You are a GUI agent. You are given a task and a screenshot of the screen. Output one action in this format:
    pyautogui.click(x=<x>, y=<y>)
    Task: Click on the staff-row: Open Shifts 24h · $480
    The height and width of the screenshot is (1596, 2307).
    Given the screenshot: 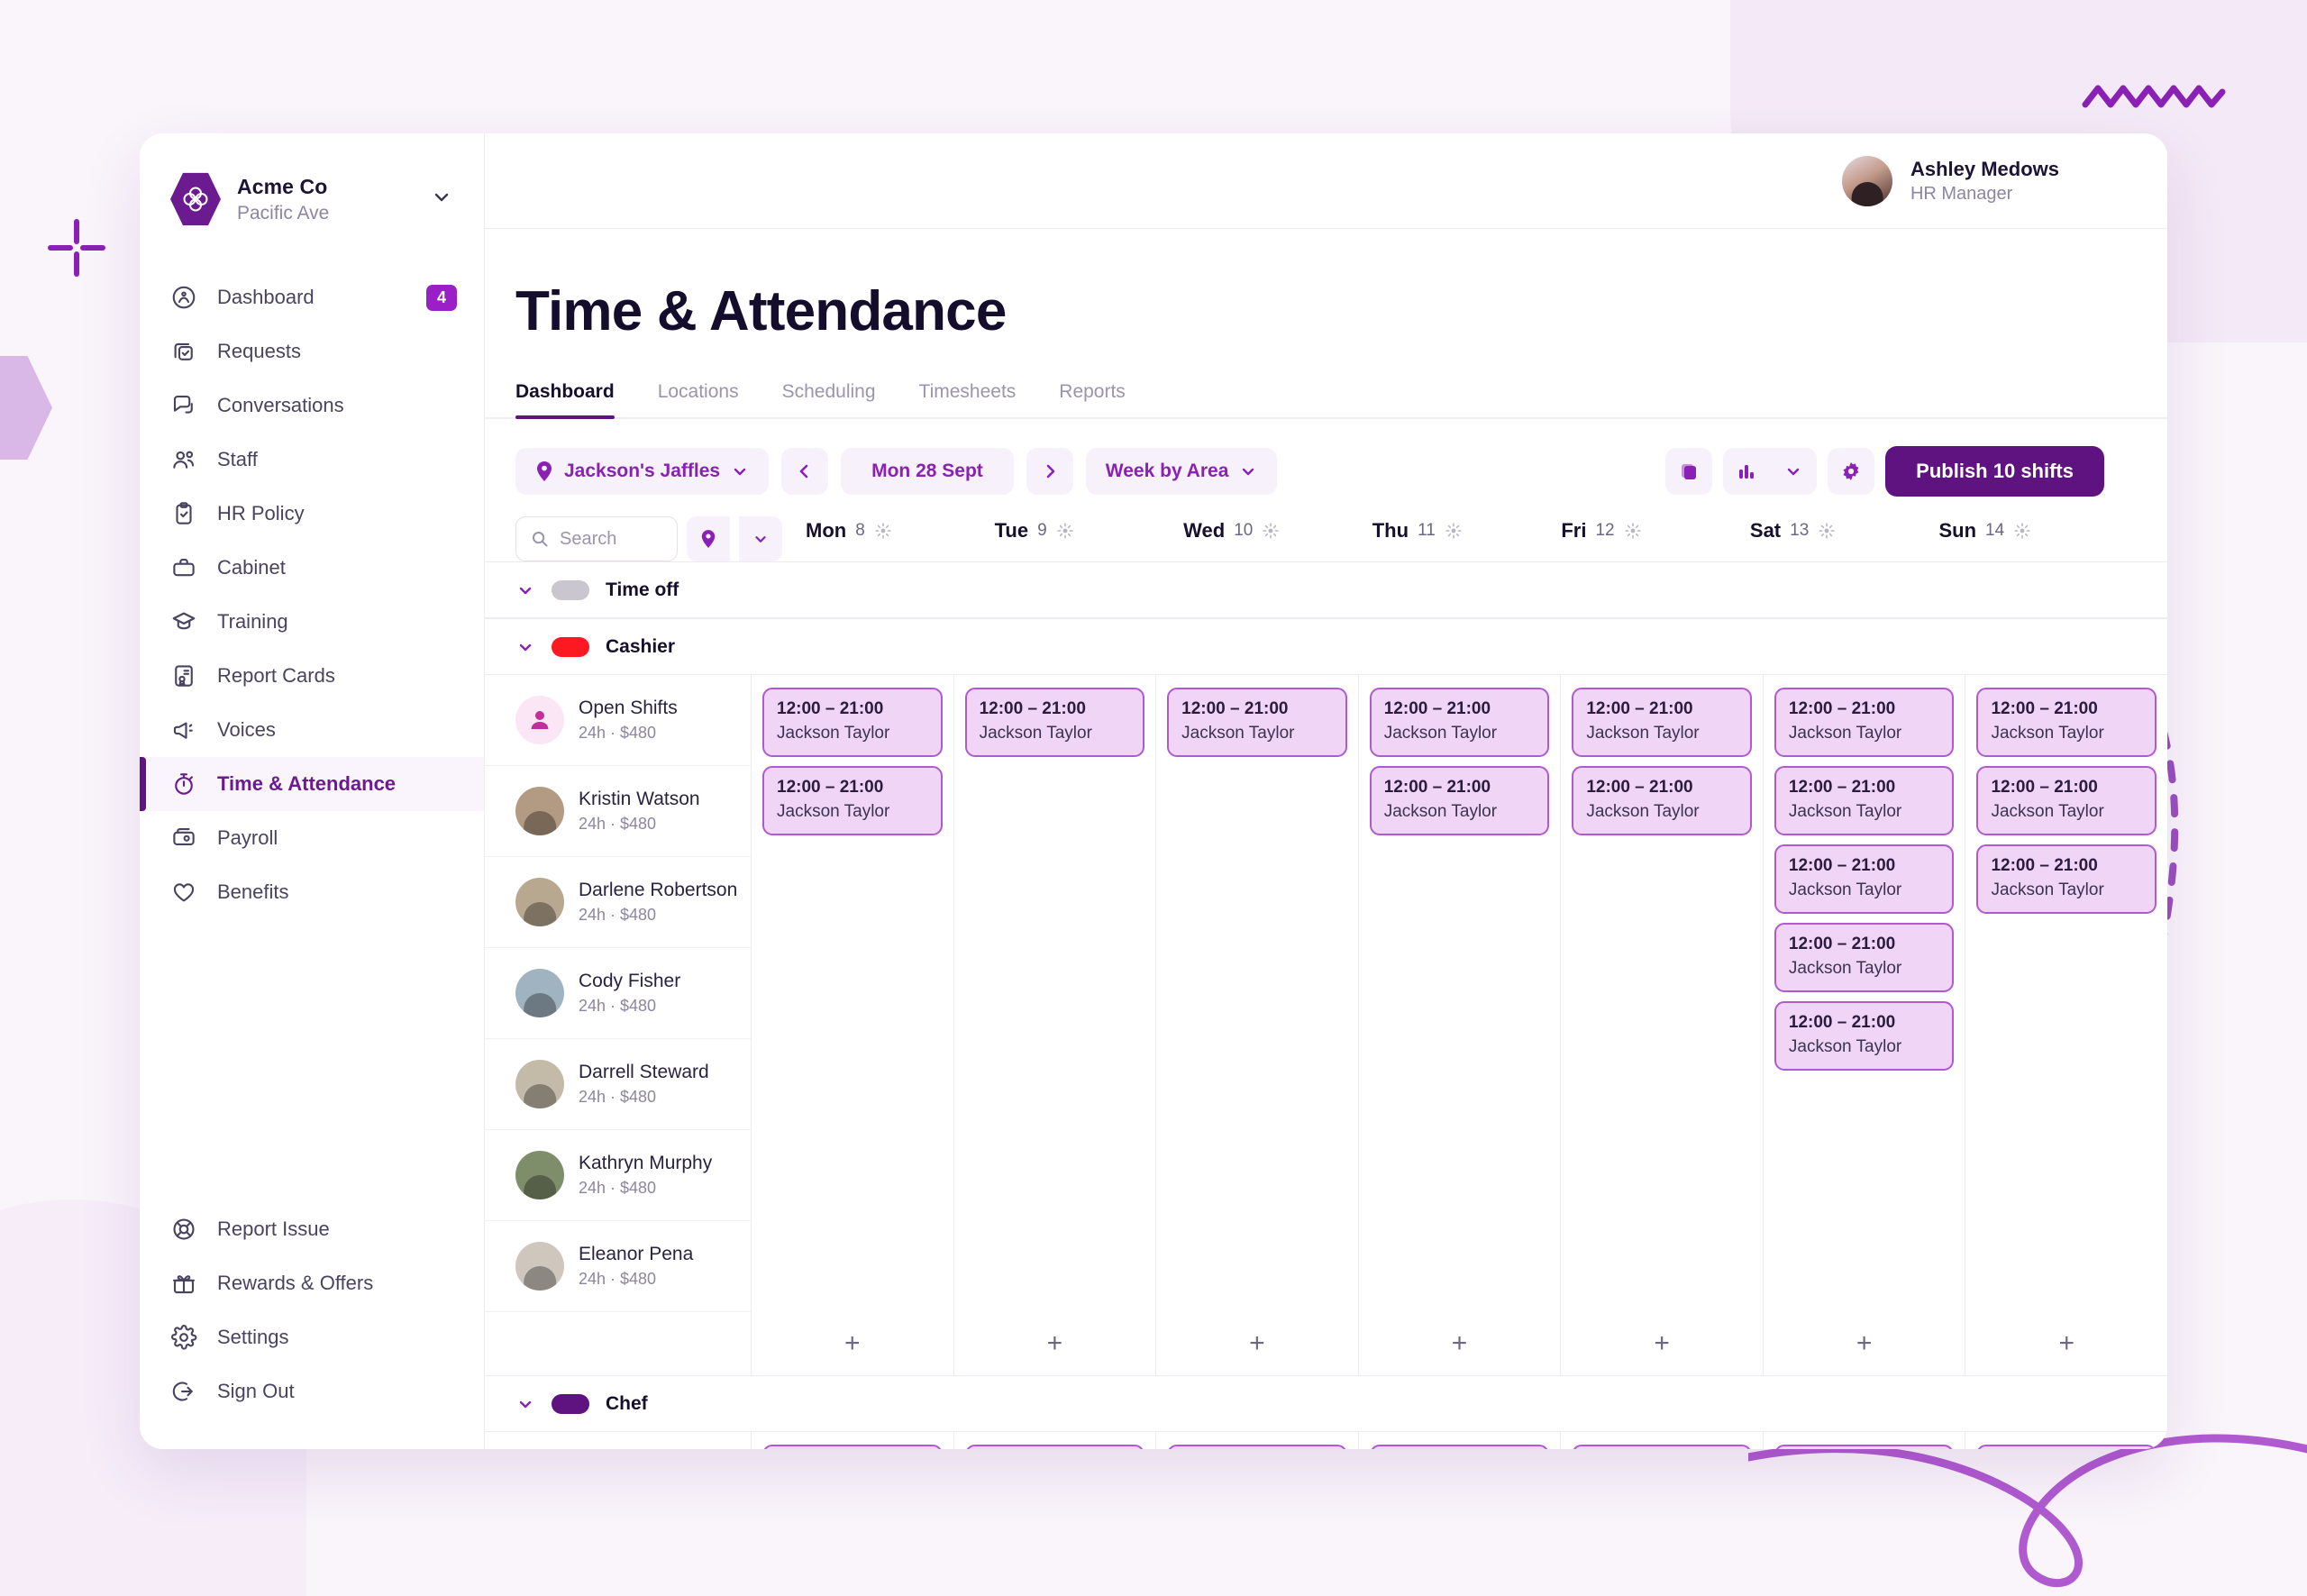 What is the action you would take?
    pyautogui.click(x=618, y=720)
    